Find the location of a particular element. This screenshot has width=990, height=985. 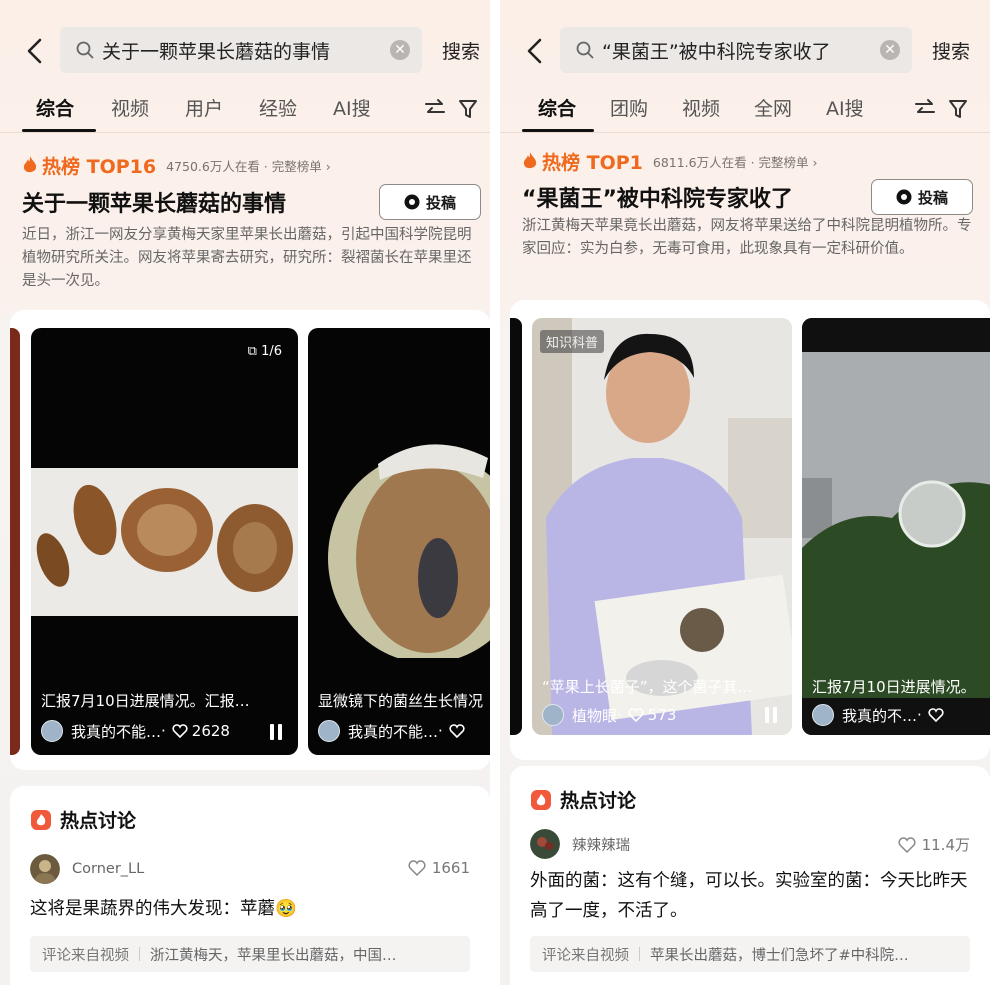

topic-title: “果菌王”被中科院专家收了 is located at coordinates (657, 199).